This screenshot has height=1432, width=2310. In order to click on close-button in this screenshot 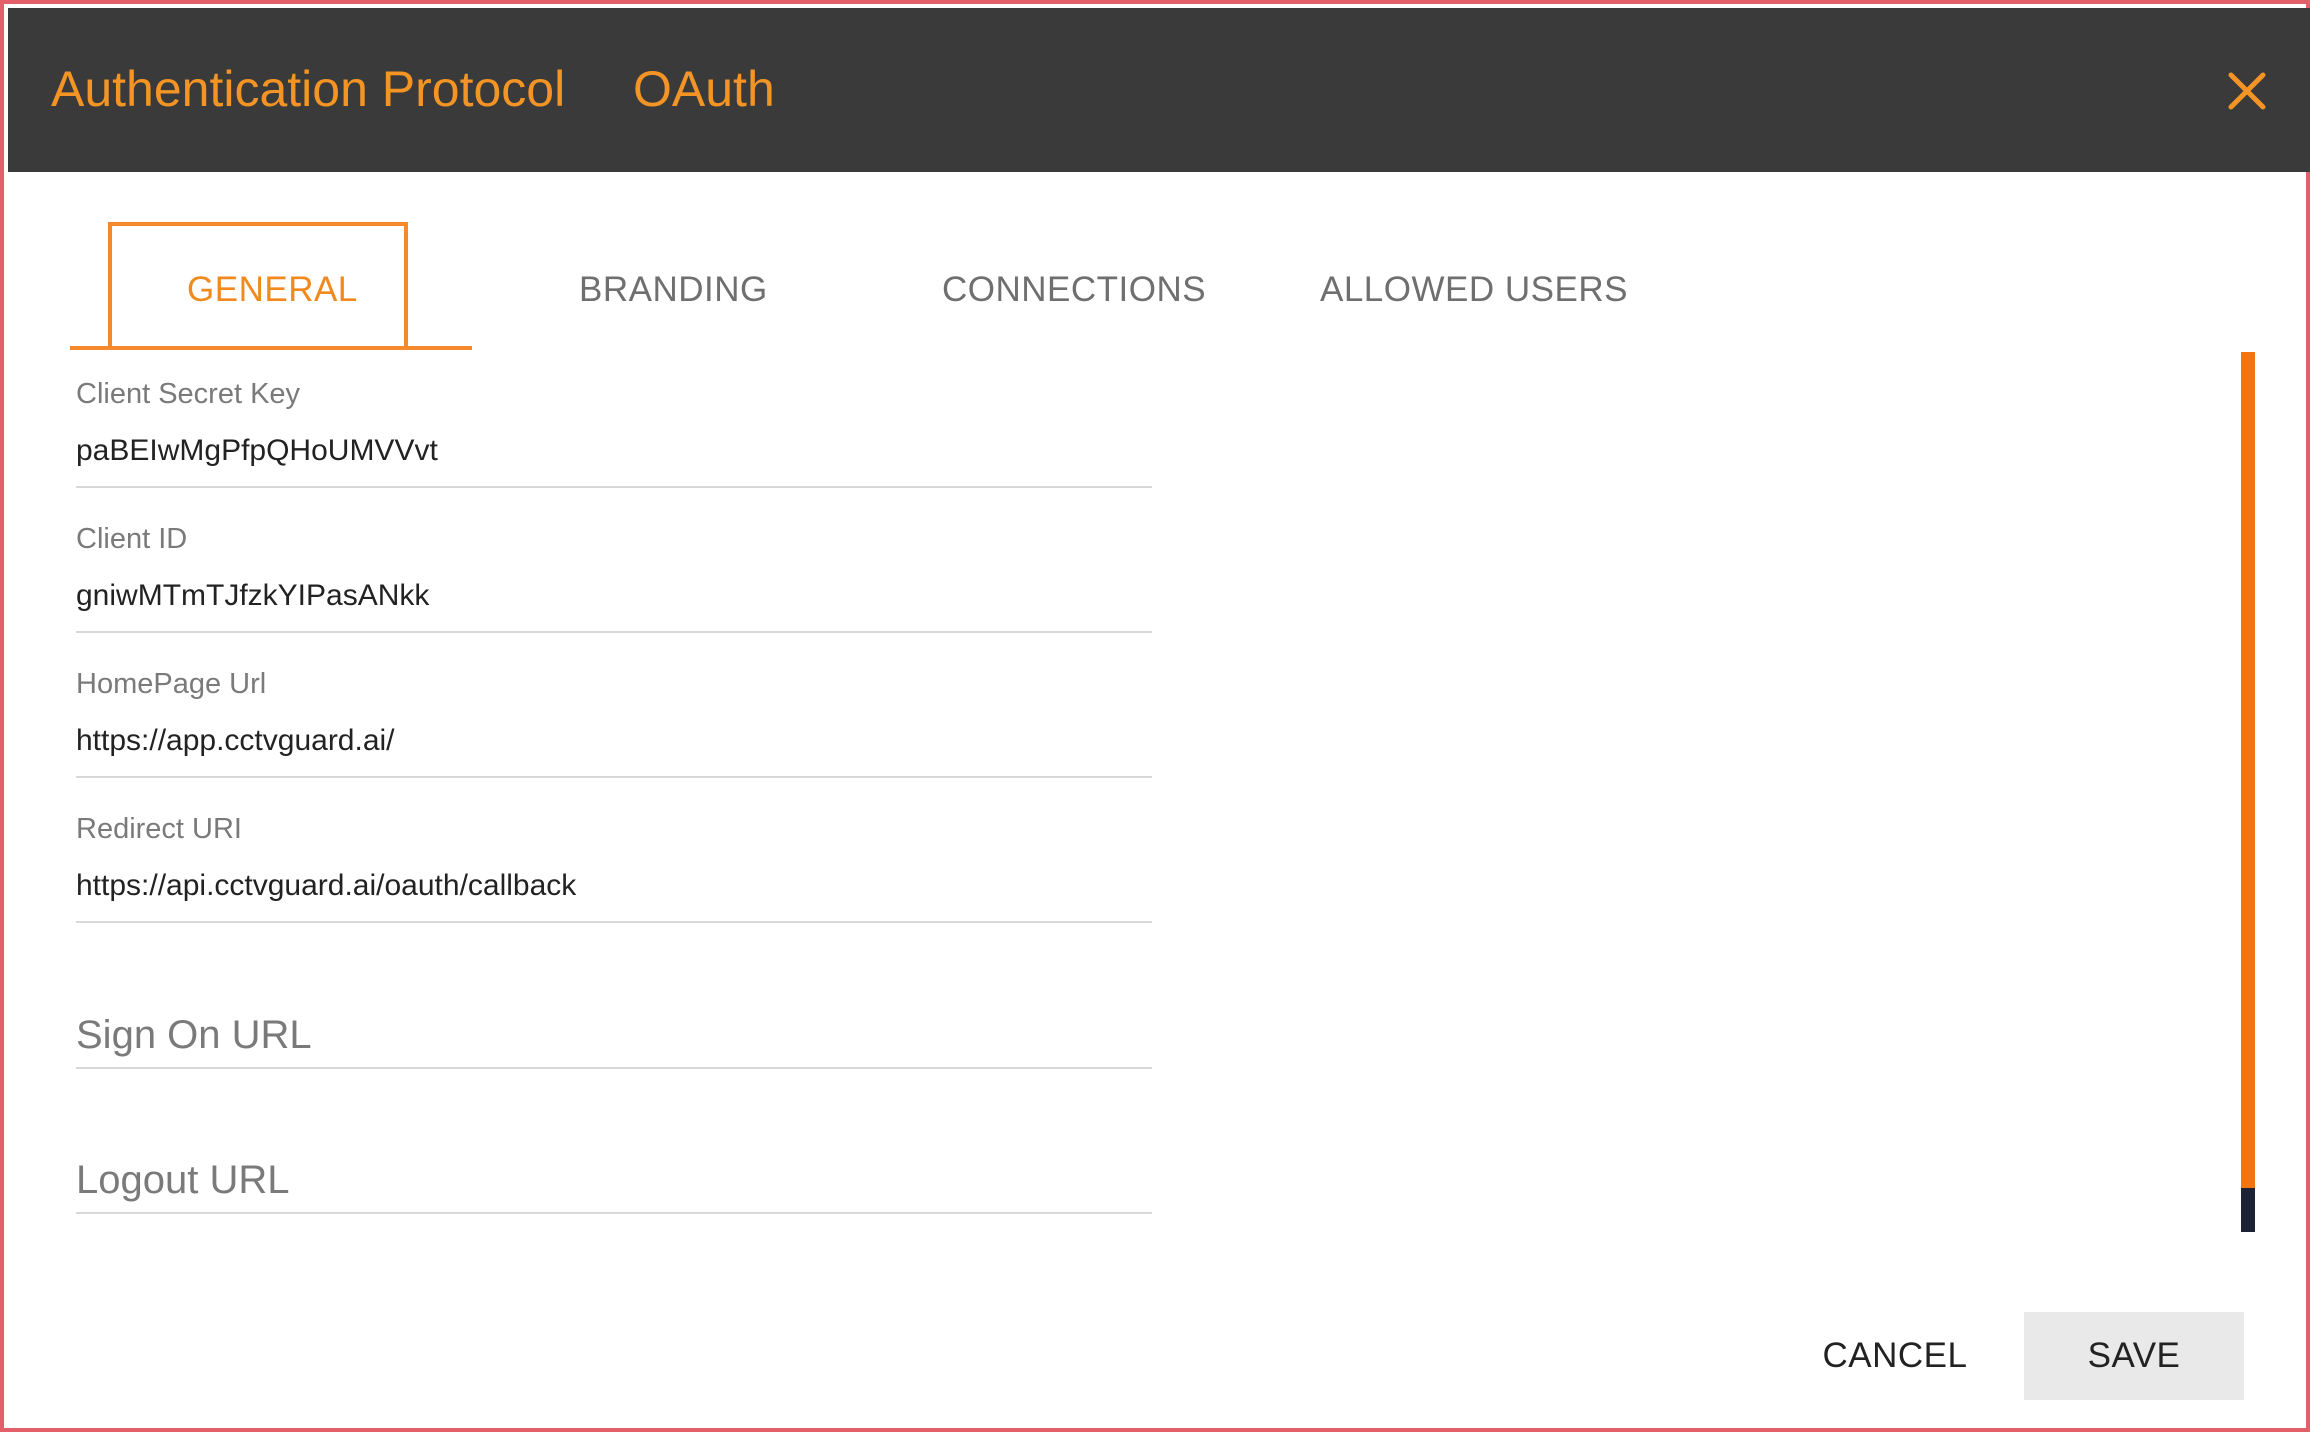, I will do `click(2247, 91)`.